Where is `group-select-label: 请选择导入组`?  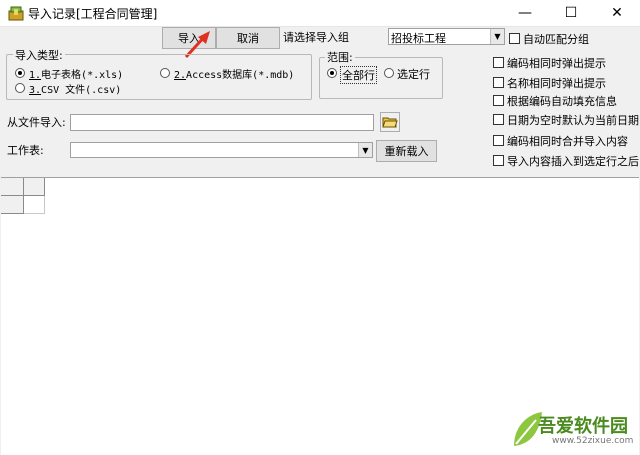 group-select-label: 请选择导入组 is located at coordinates (316, 37).